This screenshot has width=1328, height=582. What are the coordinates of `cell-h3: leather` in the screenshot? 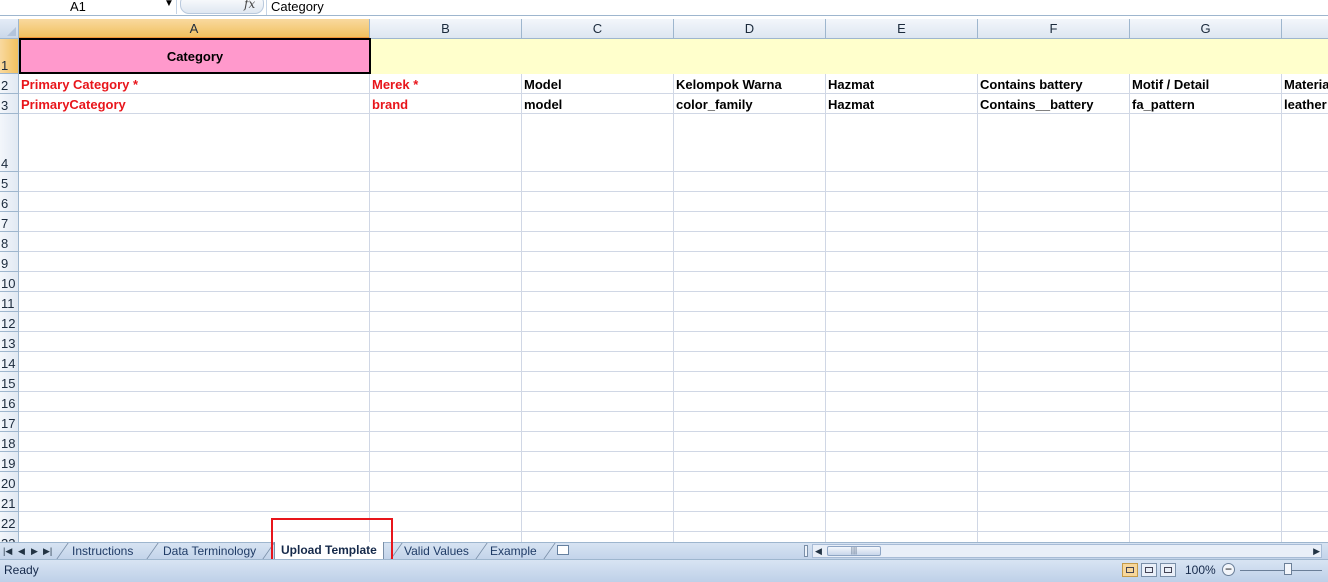 It's located at (1305, 104).